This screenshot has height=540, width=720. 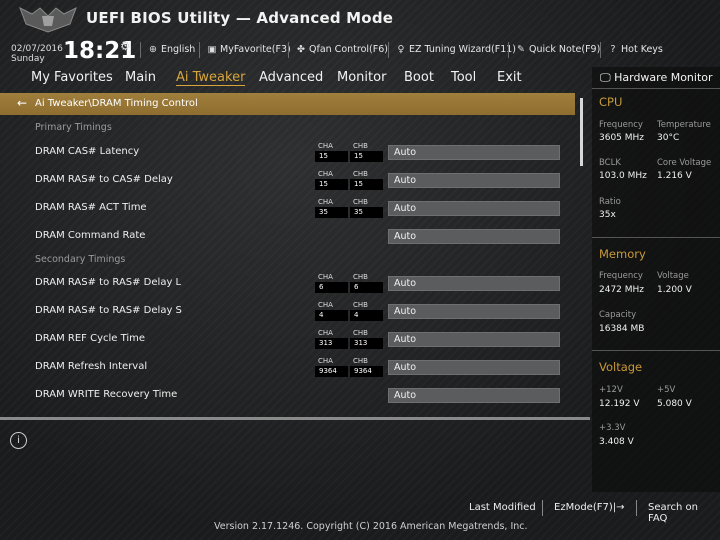 I want to click on clock-settings-icon: ⚙, so click(x=125, y=46).